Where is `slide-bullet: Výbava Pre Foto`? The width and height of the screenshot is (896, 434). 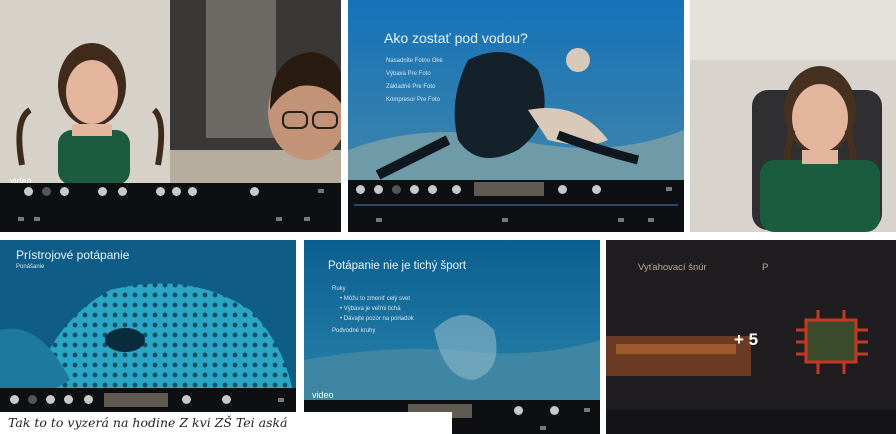 slide-bullet: Výbava Pre Foto is located at coordinates (408, 74).